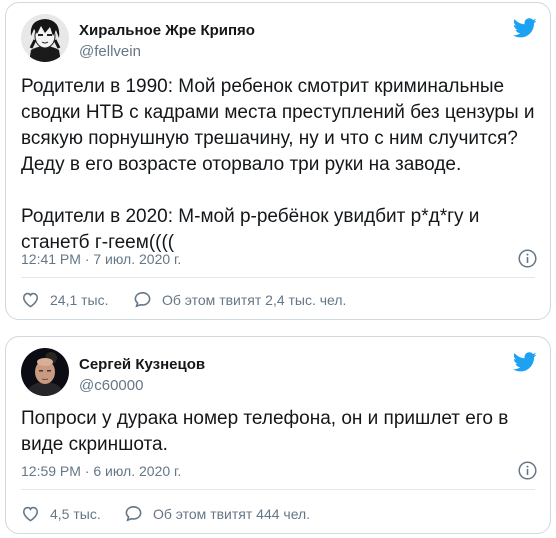  I want to click on discussion-text: Об этом твитят 2,4 тыс. чел., so click(254, 299).